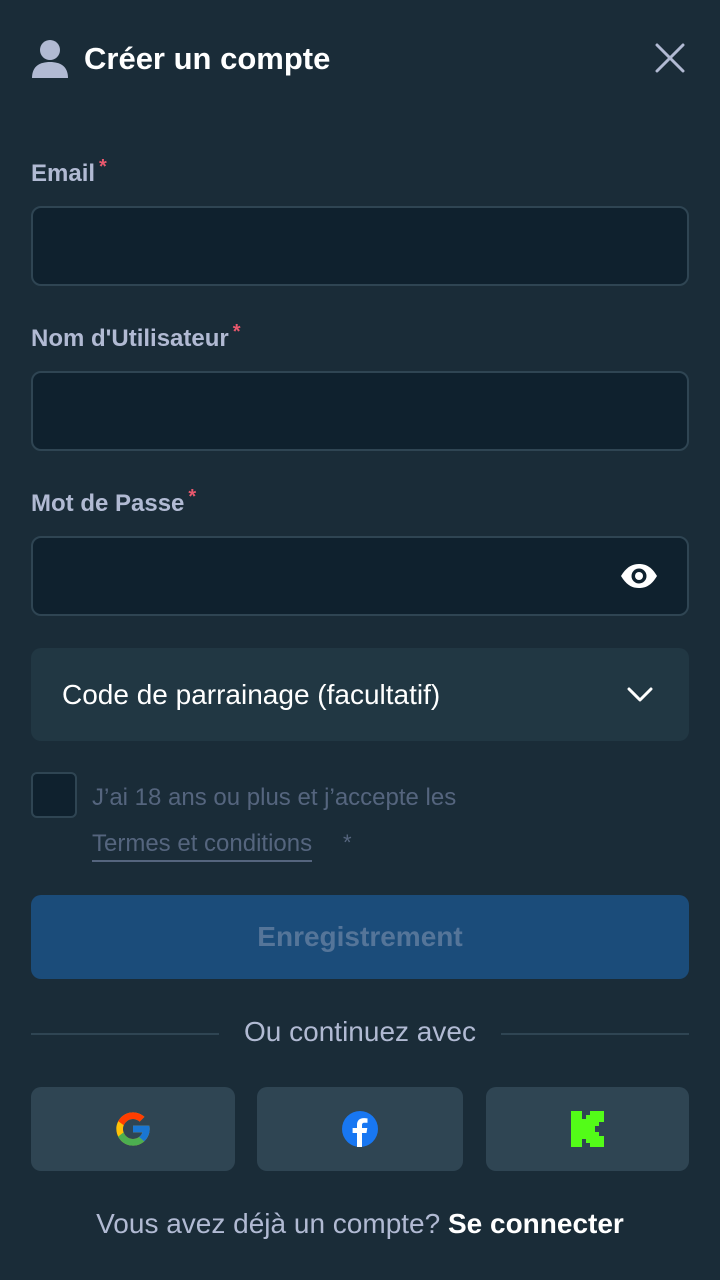 This screenshot has width=720, height=1280. I want to click on toggle-password-button, so click(639, 576).